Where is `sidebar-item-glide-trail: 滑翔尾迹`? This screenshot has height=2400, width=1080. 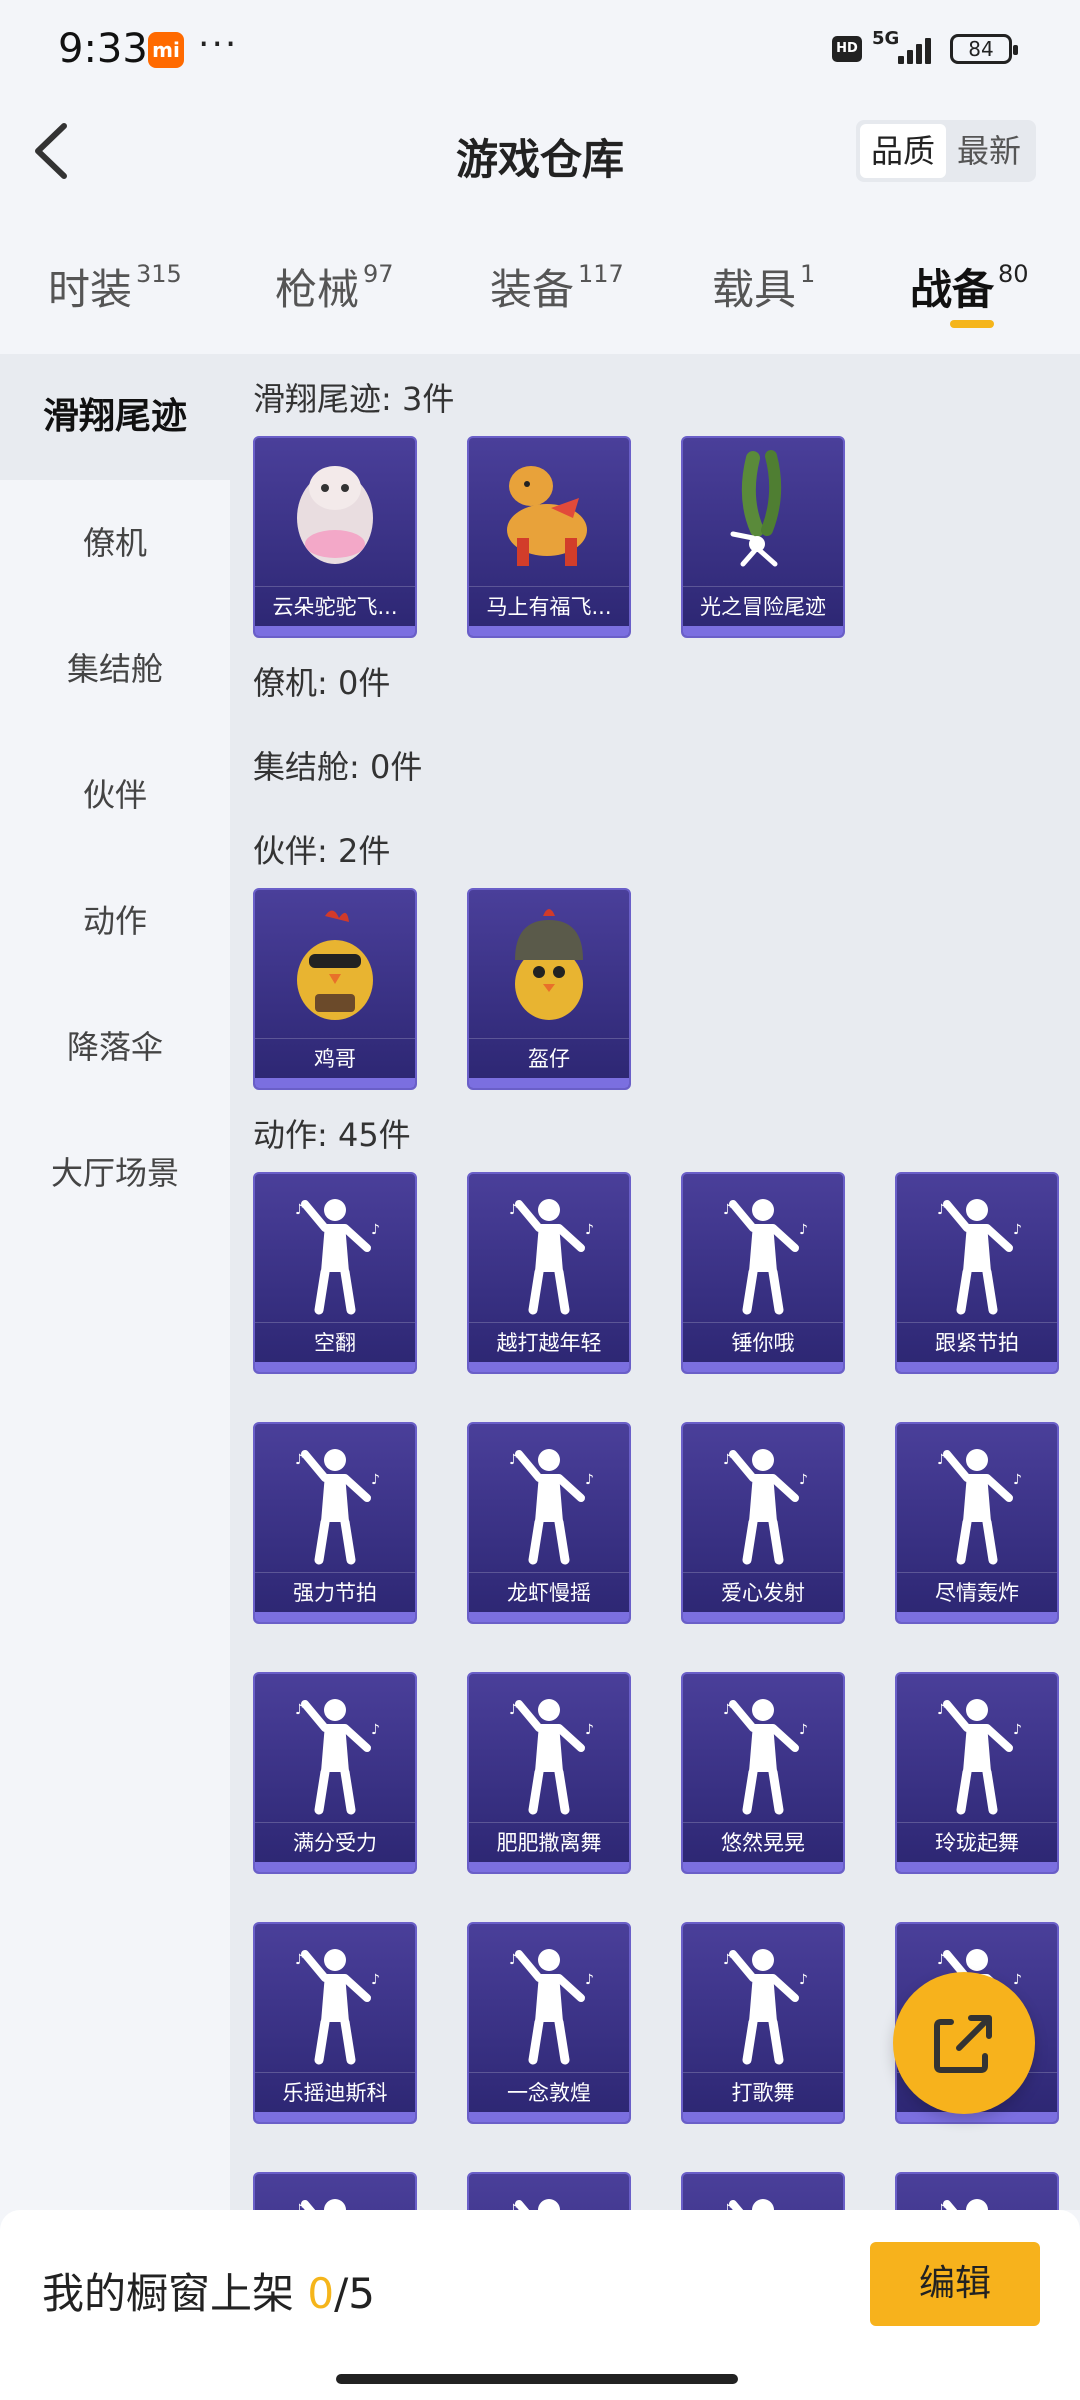
sidebar-item-glide-trail: 滑翔尾迹 is located at coordinates (115, 417).